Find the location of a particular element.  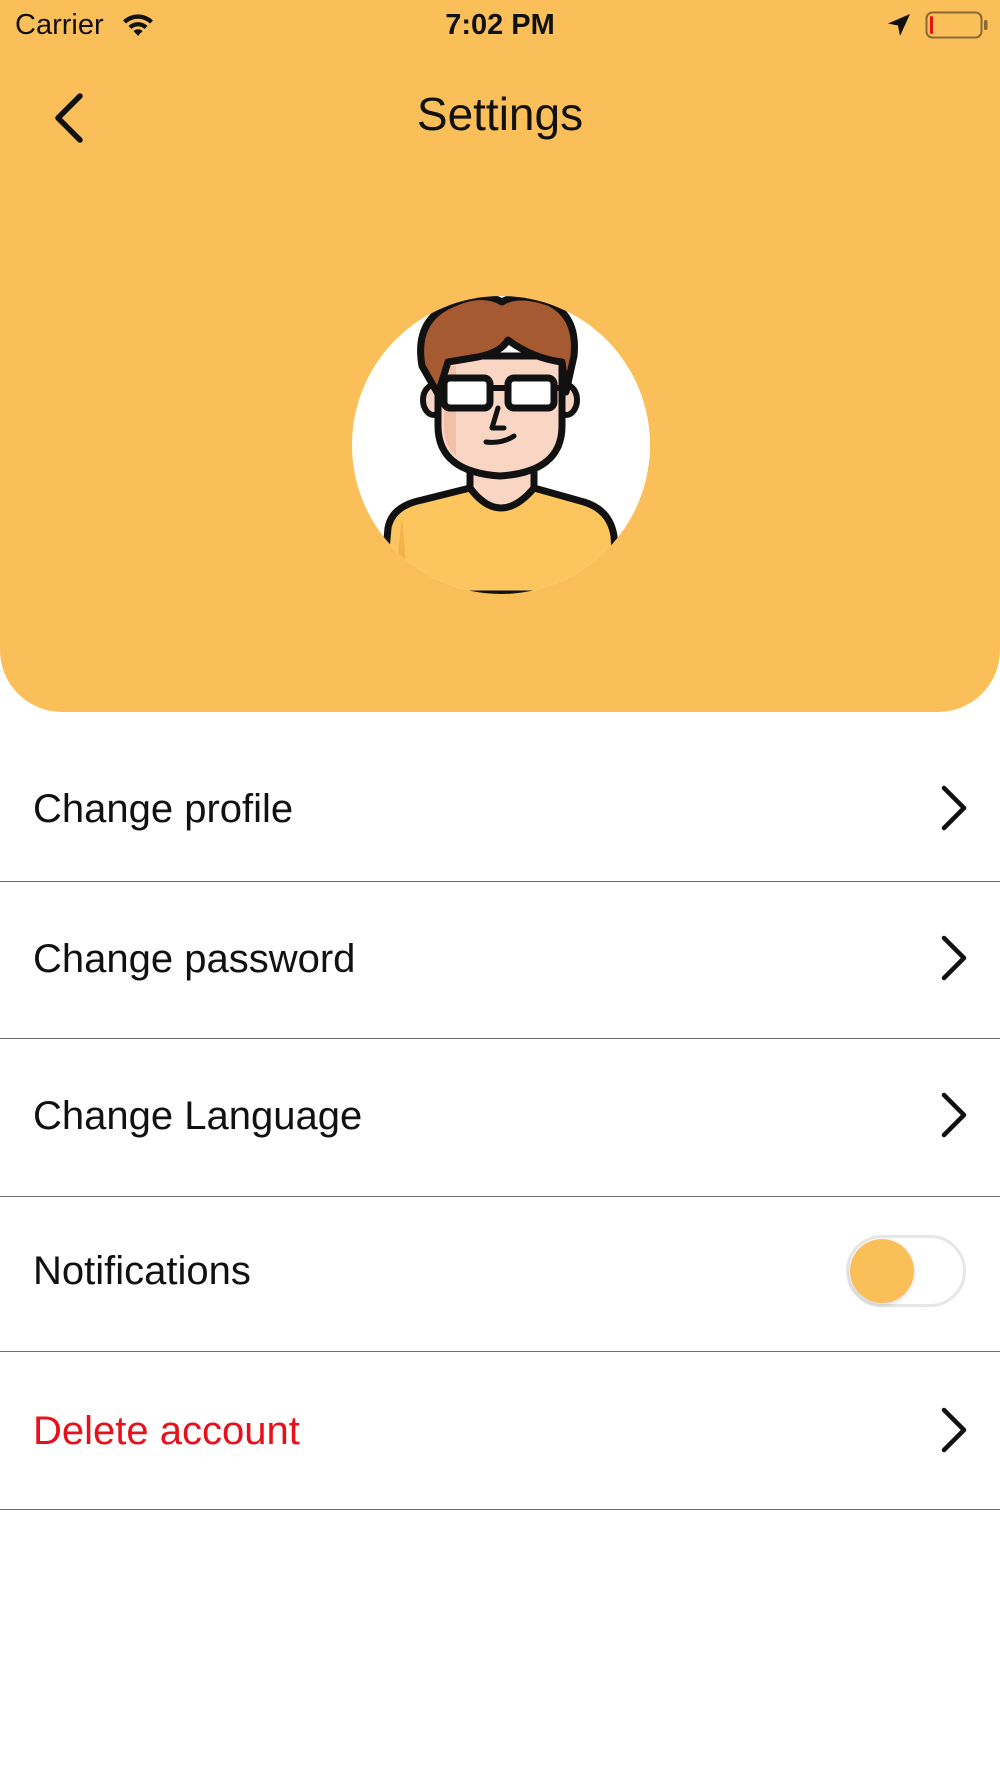

notifications-label: Notifications is located at coordinates (142, 1271).